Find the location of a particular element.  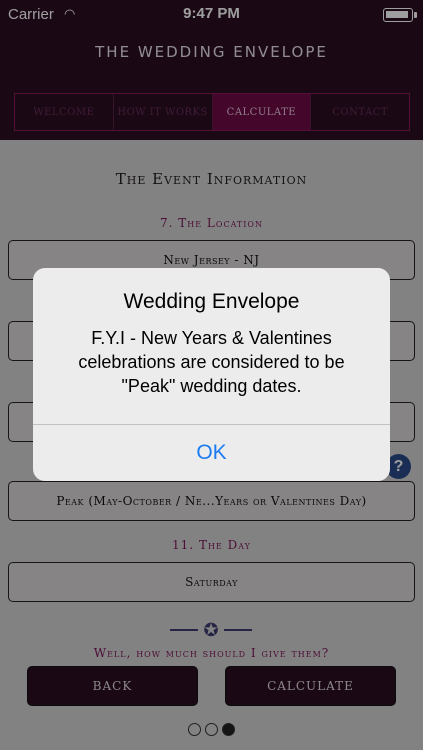

alert-title: Wedding Envelope is located at coordinates (211, 301).